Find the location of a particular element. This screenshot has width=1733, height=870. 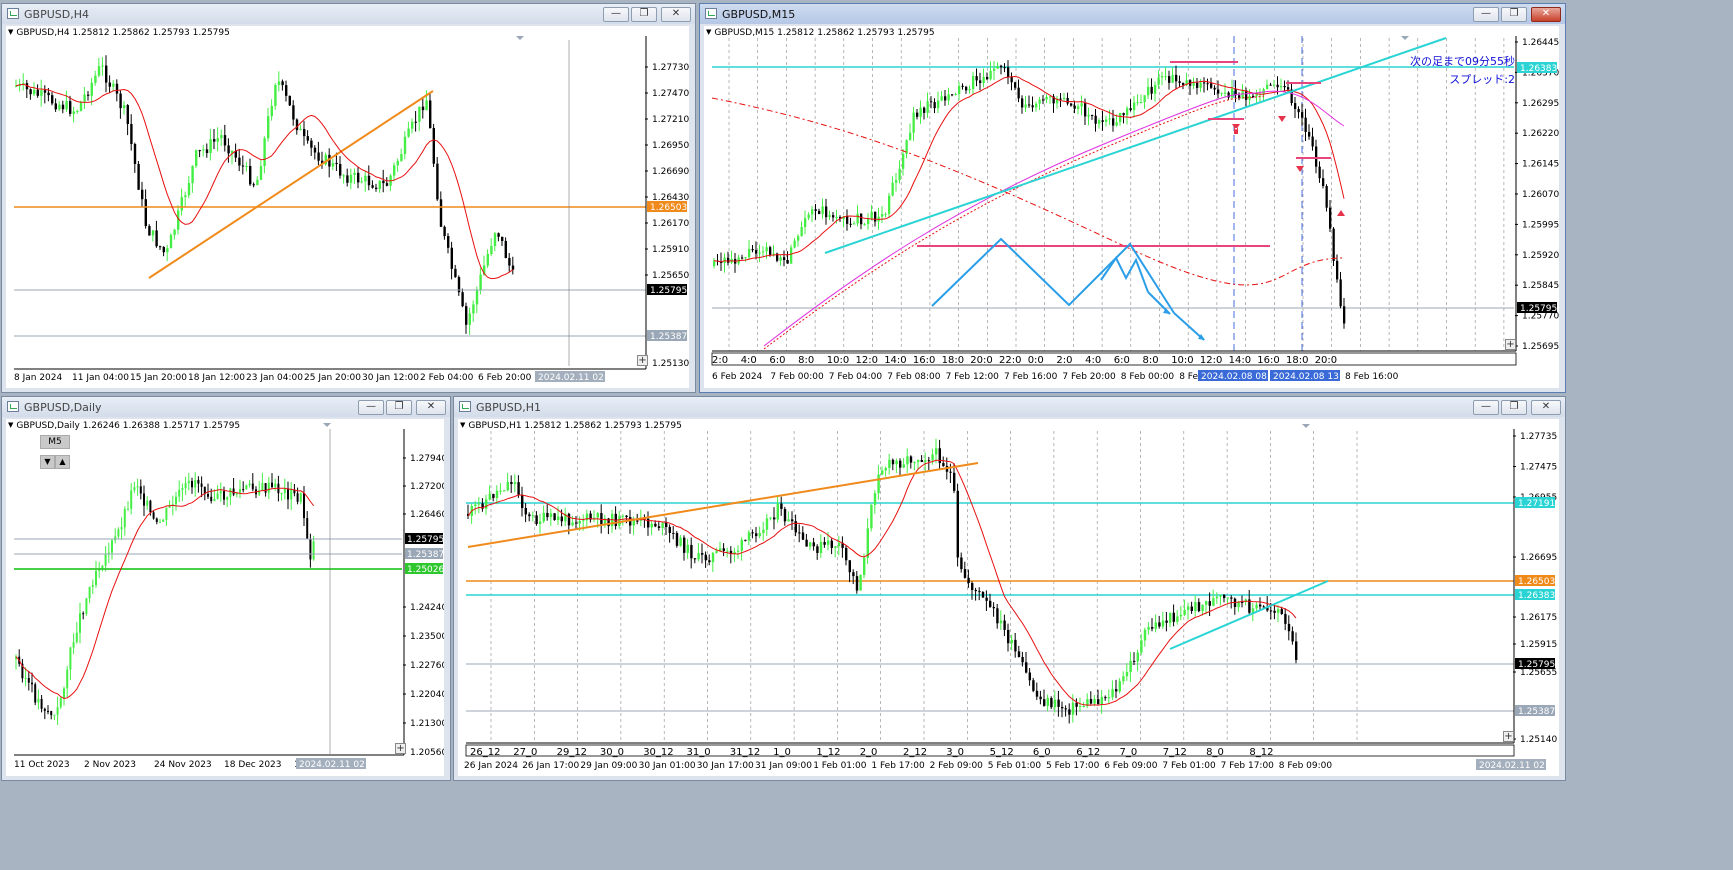

titlebar: GBPUSD,H1 — ❐ ✕ is located at coordinates (1009, 407).